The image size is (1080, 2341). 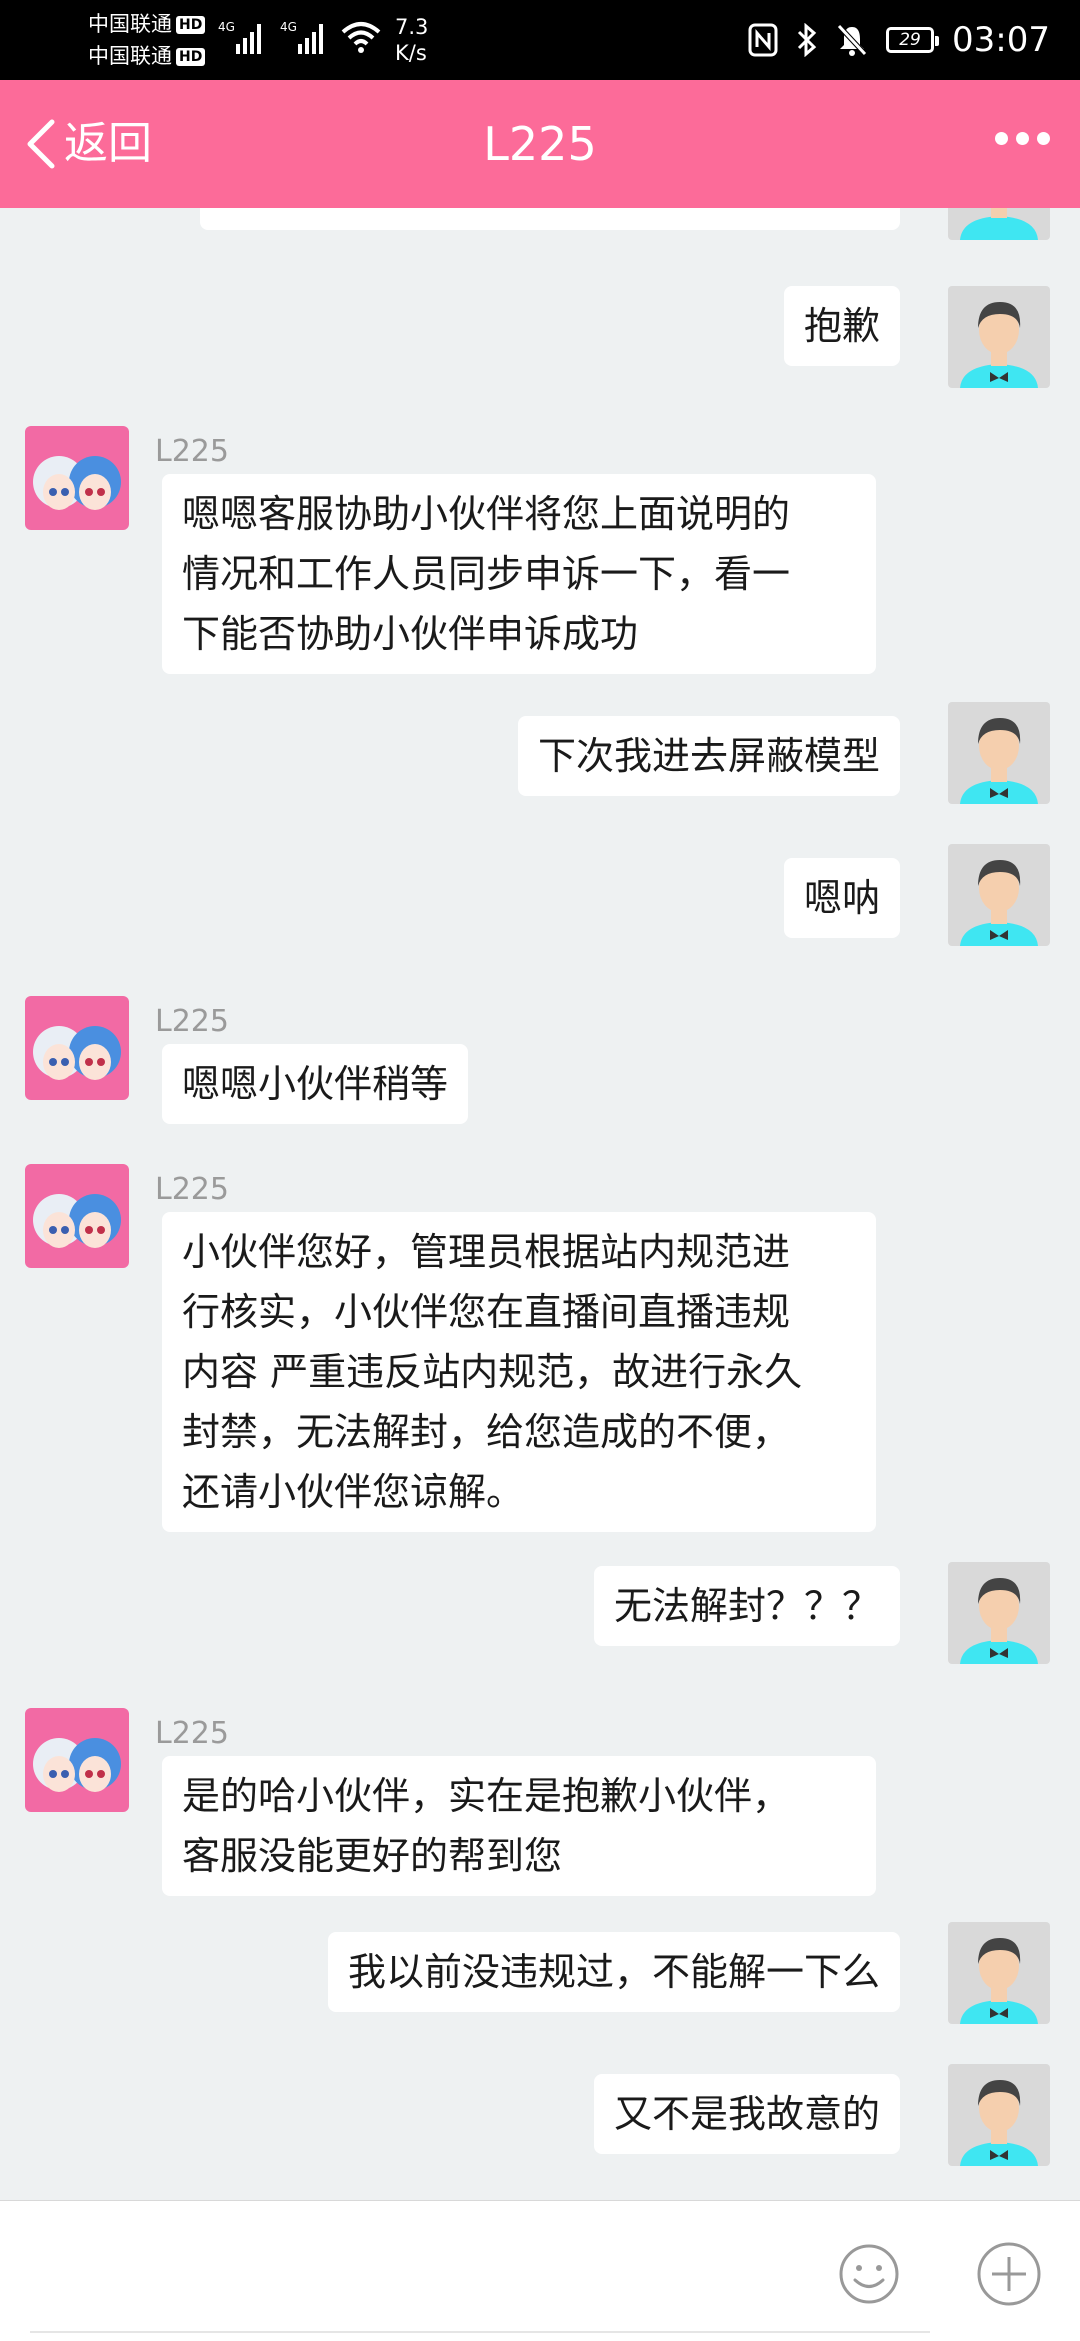 I want to click on bluetooth-icon, so click(x=807, y=40).